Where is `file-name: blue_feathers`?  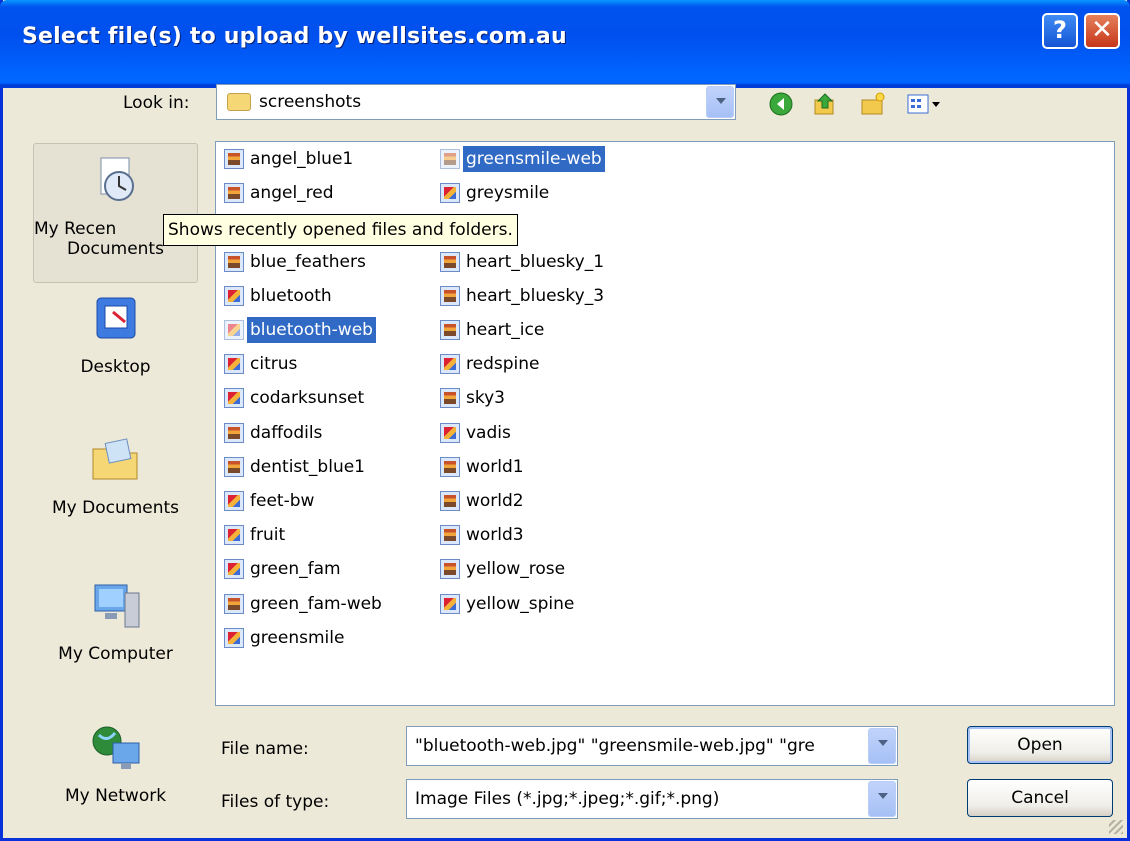
file-name: blue_feathers is located at coordinates (308, 261).